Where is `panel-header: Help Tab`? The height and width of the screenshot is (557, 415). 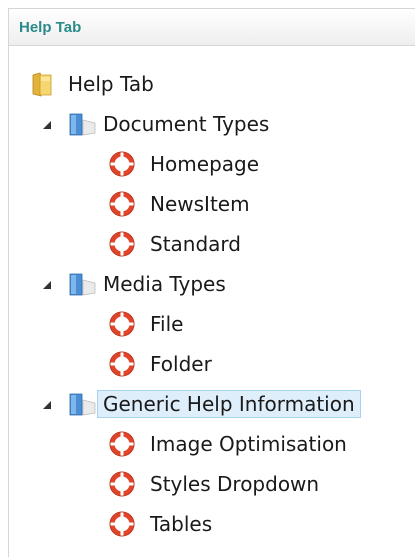
panel-header: Help Tab is located at coordinates (212, 27).